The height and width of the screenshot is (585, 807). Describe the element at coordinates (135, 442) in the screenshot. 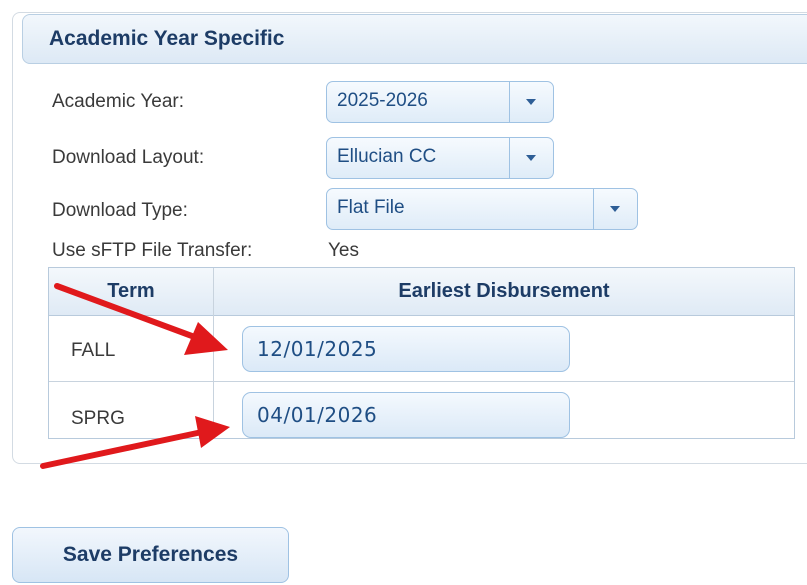

I see `arrow-pointing-sprg-date` at that location.